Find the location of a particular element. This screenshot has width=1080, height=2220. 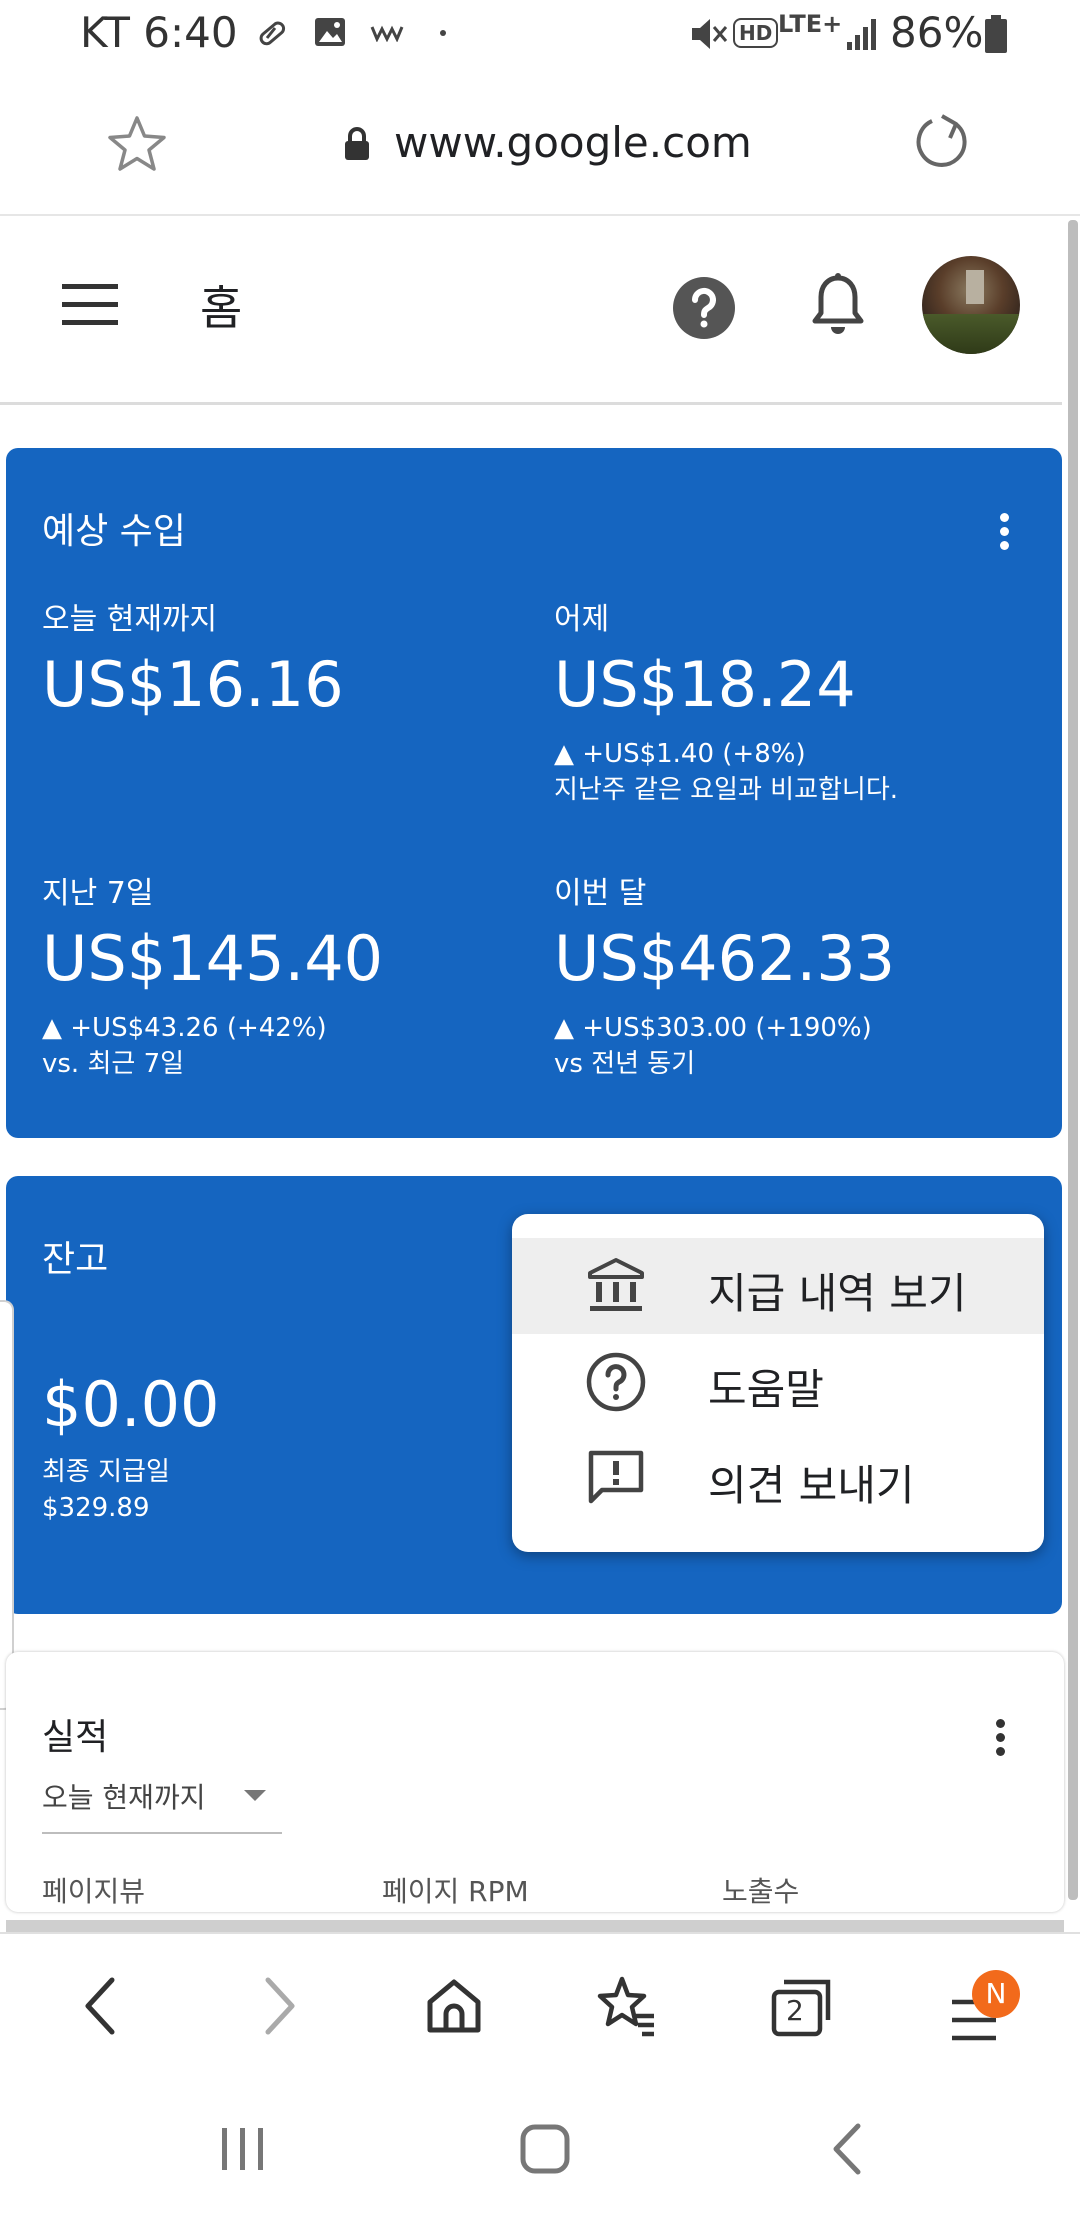

app-header: 홈 is located at coordinates (531, 310).